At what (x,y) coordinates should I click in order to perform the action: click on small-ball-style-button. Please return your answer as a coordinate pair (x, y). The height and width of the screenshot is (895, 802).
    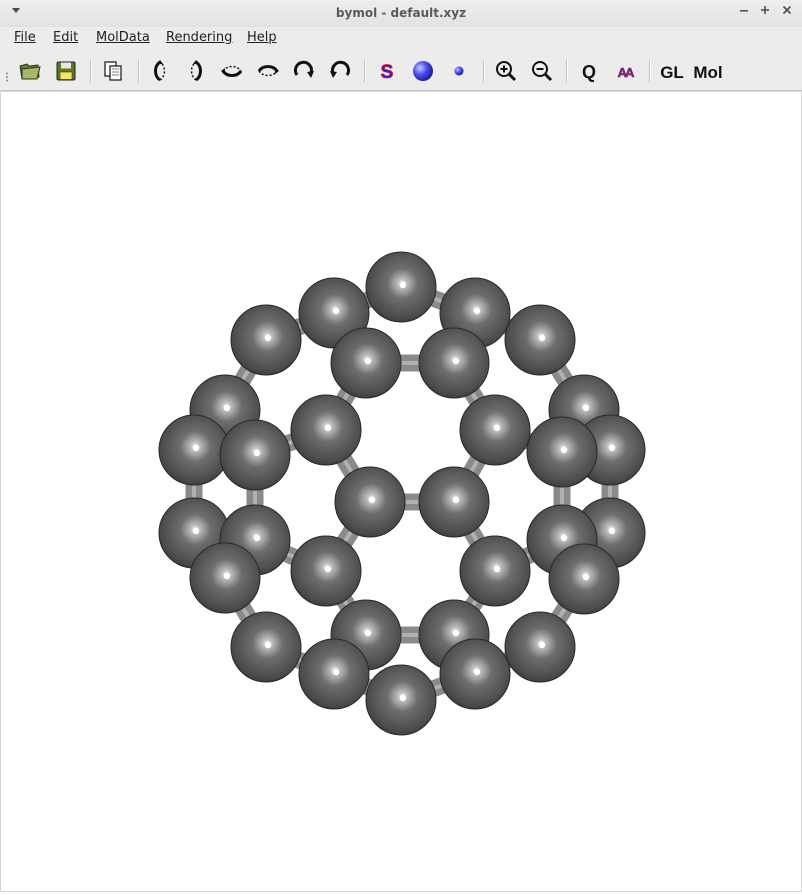
    Looking at the image, I should click on (459, 71).